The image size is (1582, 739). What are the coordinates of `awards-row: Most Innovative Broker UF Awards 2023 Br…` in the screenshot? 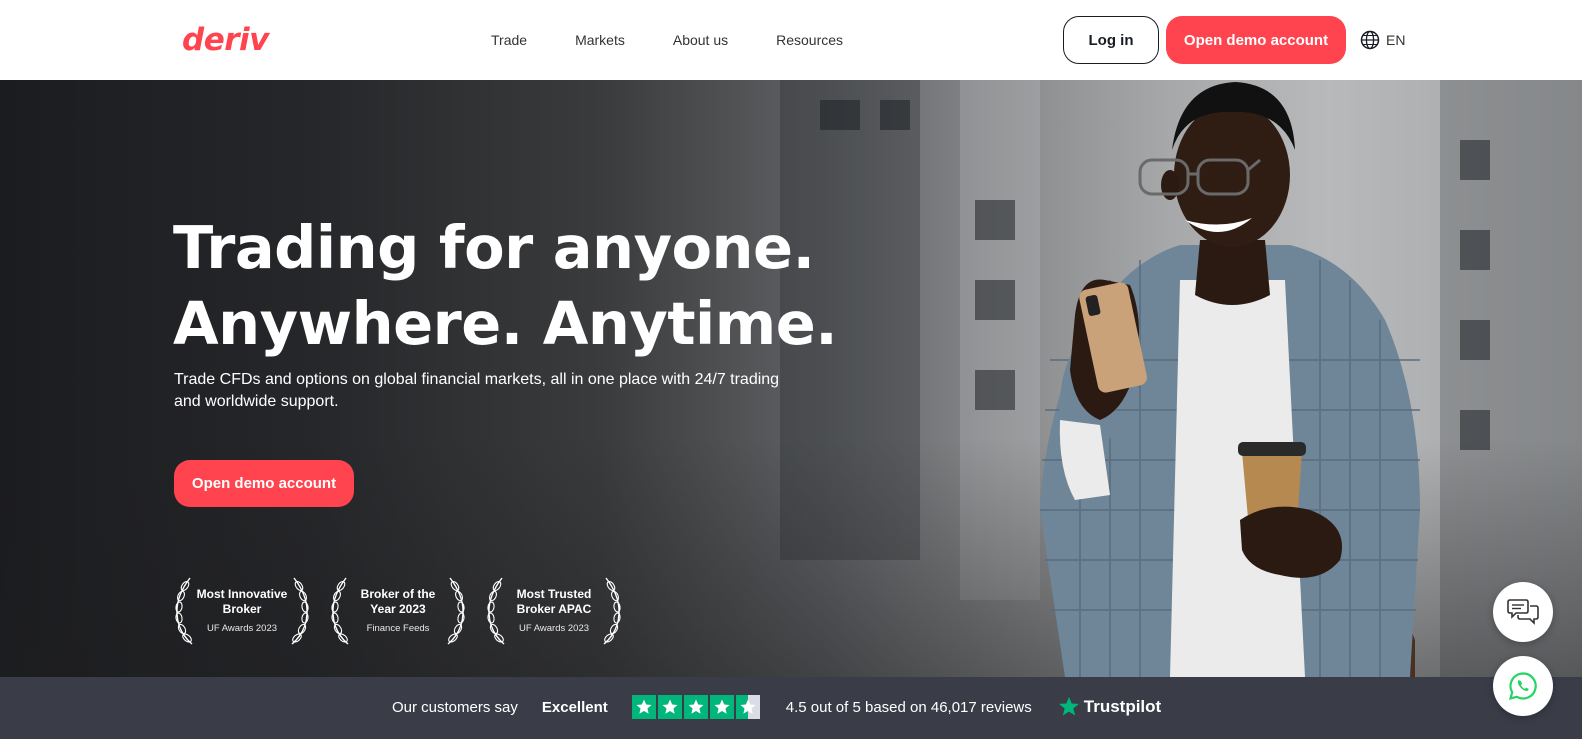 It's located at (406, 610).